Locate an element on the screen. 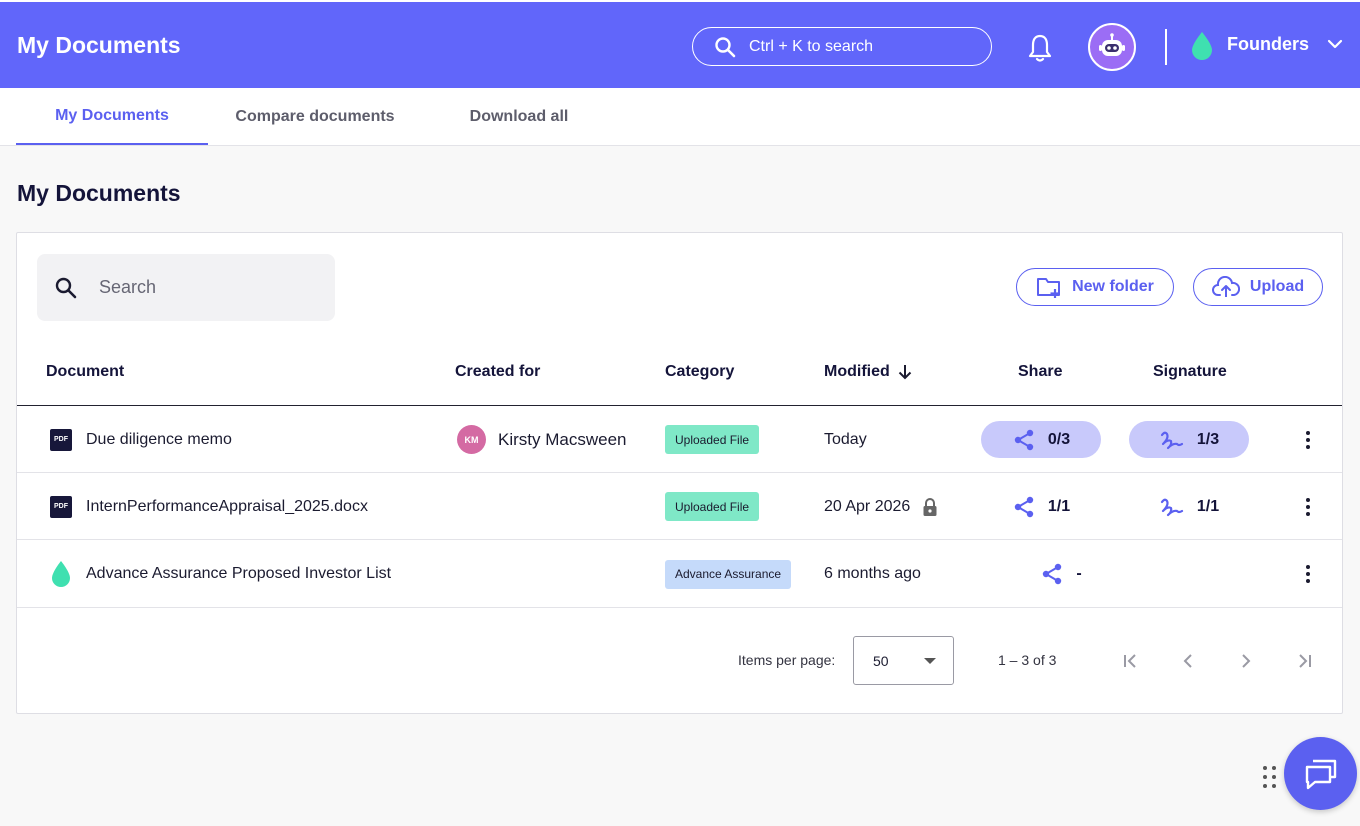  avatar: KM is located at coordinates (471, 439).